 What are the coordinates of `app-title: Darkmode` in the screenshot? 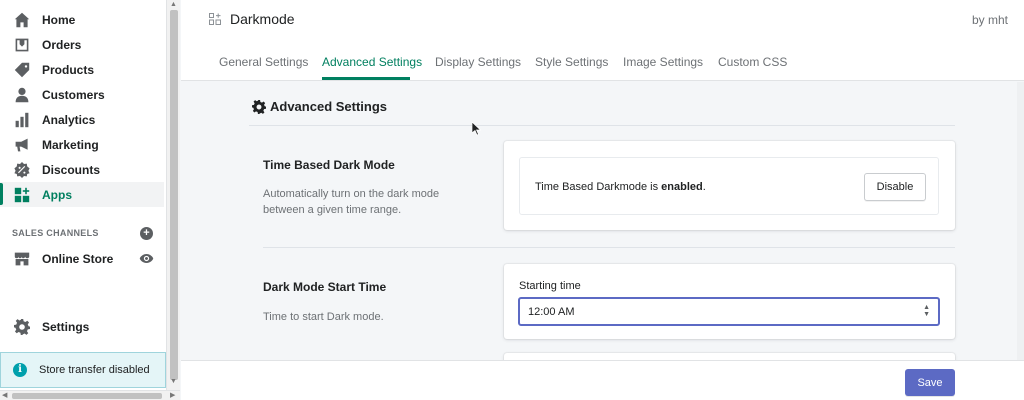 It's located at (262, 19).